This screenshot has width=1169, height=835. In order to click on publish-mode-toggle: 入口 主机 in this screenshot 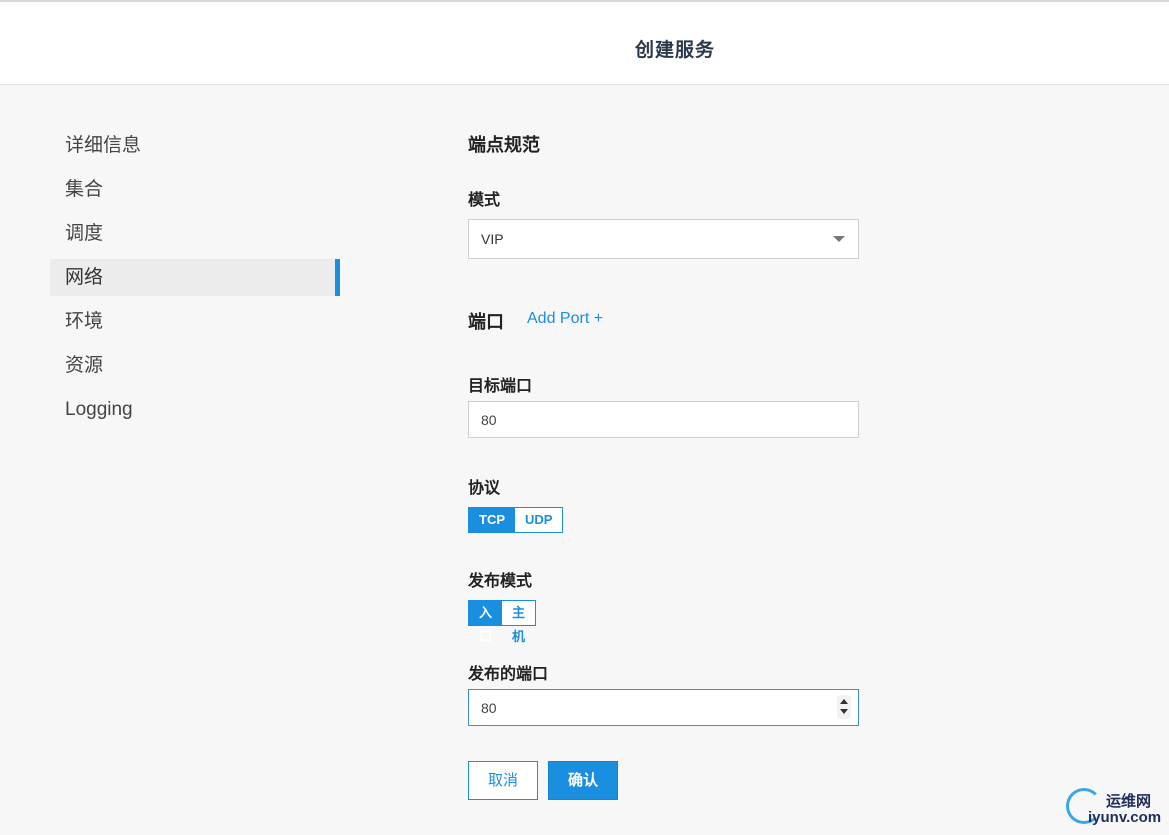, I will do `click(502, 622)`.